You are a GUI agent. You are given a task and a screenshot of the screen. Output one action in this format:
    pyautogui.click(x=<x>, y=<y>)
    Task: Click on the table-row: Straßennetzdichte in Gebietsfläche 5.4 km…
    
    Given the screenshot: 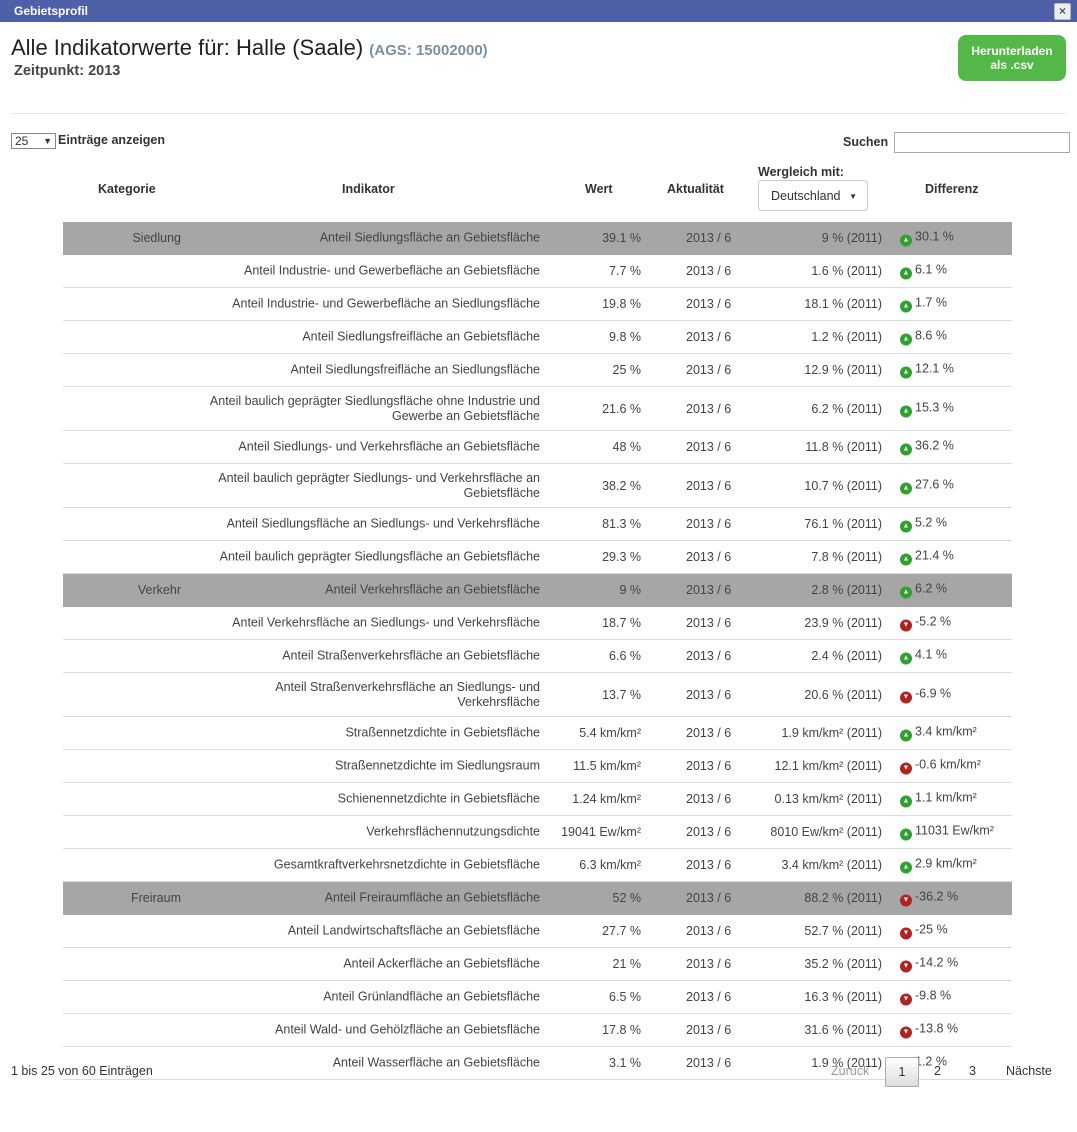 What is the action you would take?
    pyautogui.click(x=537, y=733)
    